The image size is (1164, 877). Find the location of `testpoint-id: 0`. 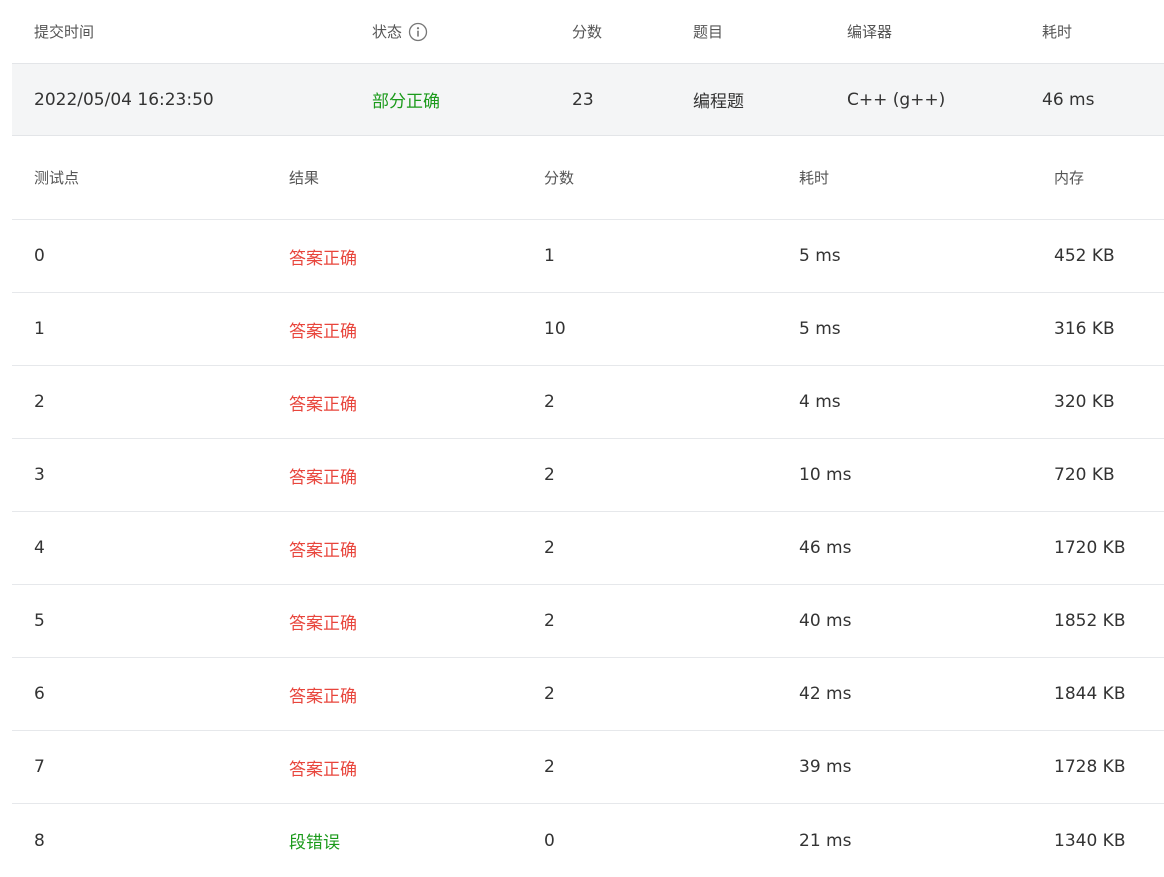

testpoint-id: 0 is located at coordinates (39, 256).